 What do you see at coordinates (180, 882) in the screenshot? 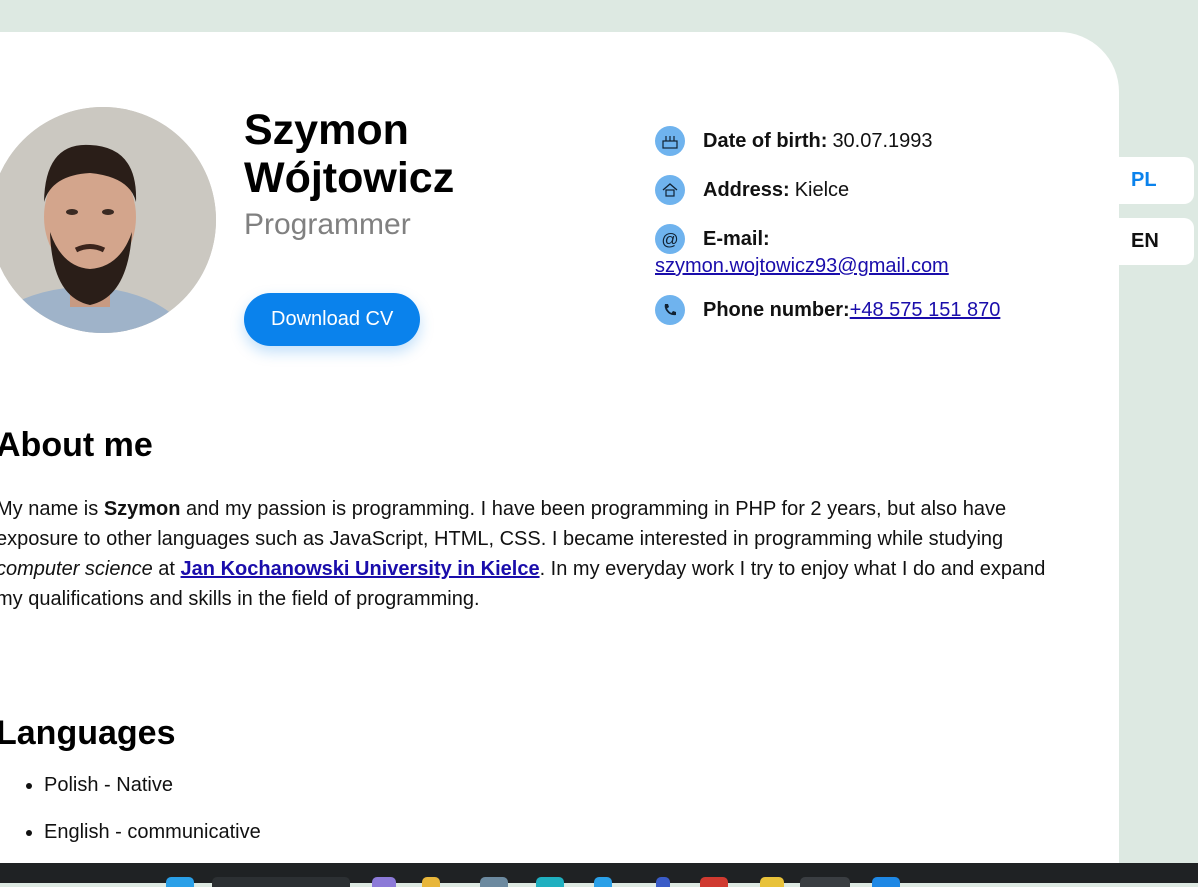
I see `start-icon` at bounding box center [180, 882].